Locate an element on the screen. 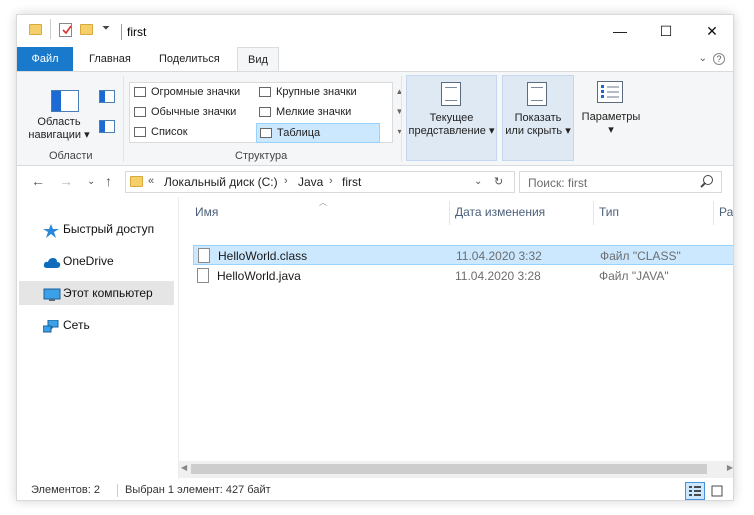 The image size is (754, 515). column-header-name: Имя is located at coordinates (206, 213).